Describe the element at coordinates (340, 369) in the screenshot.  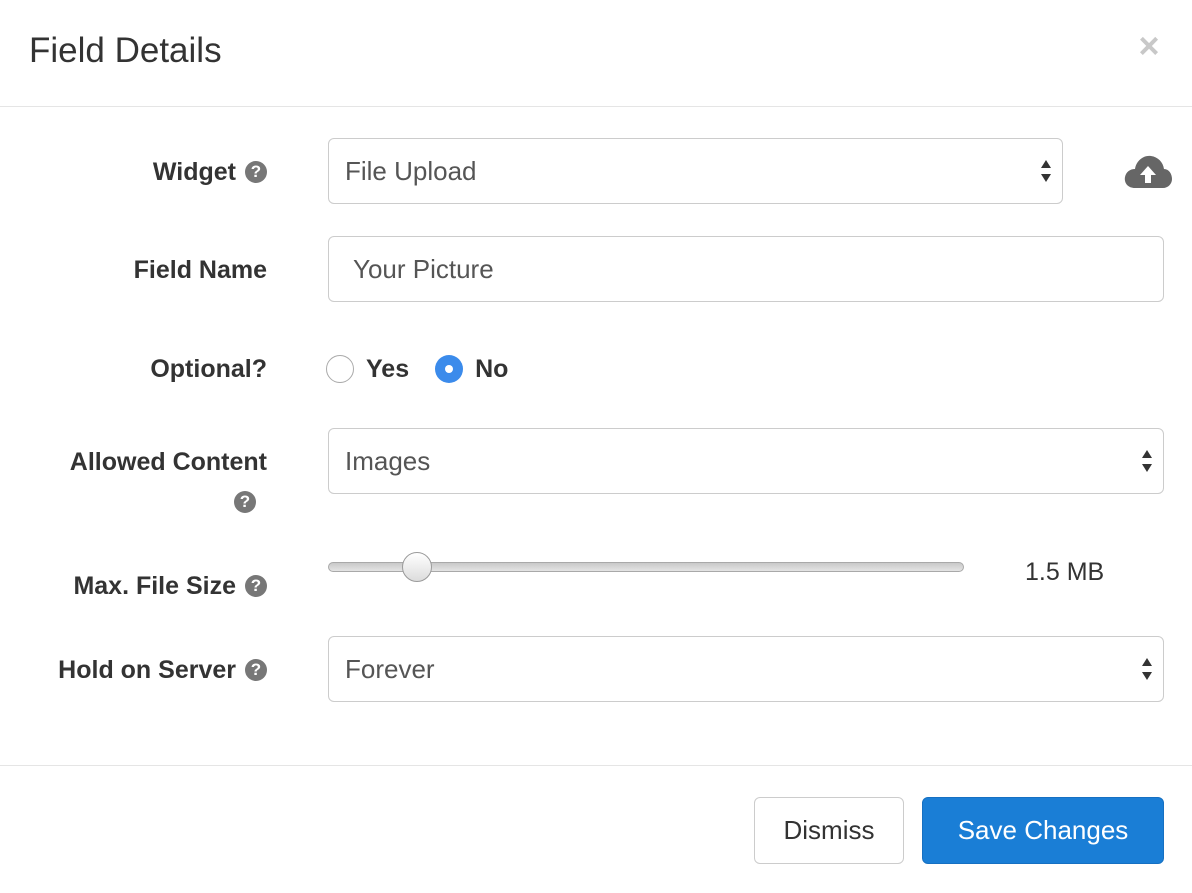
I see `radio-yes` at that location.